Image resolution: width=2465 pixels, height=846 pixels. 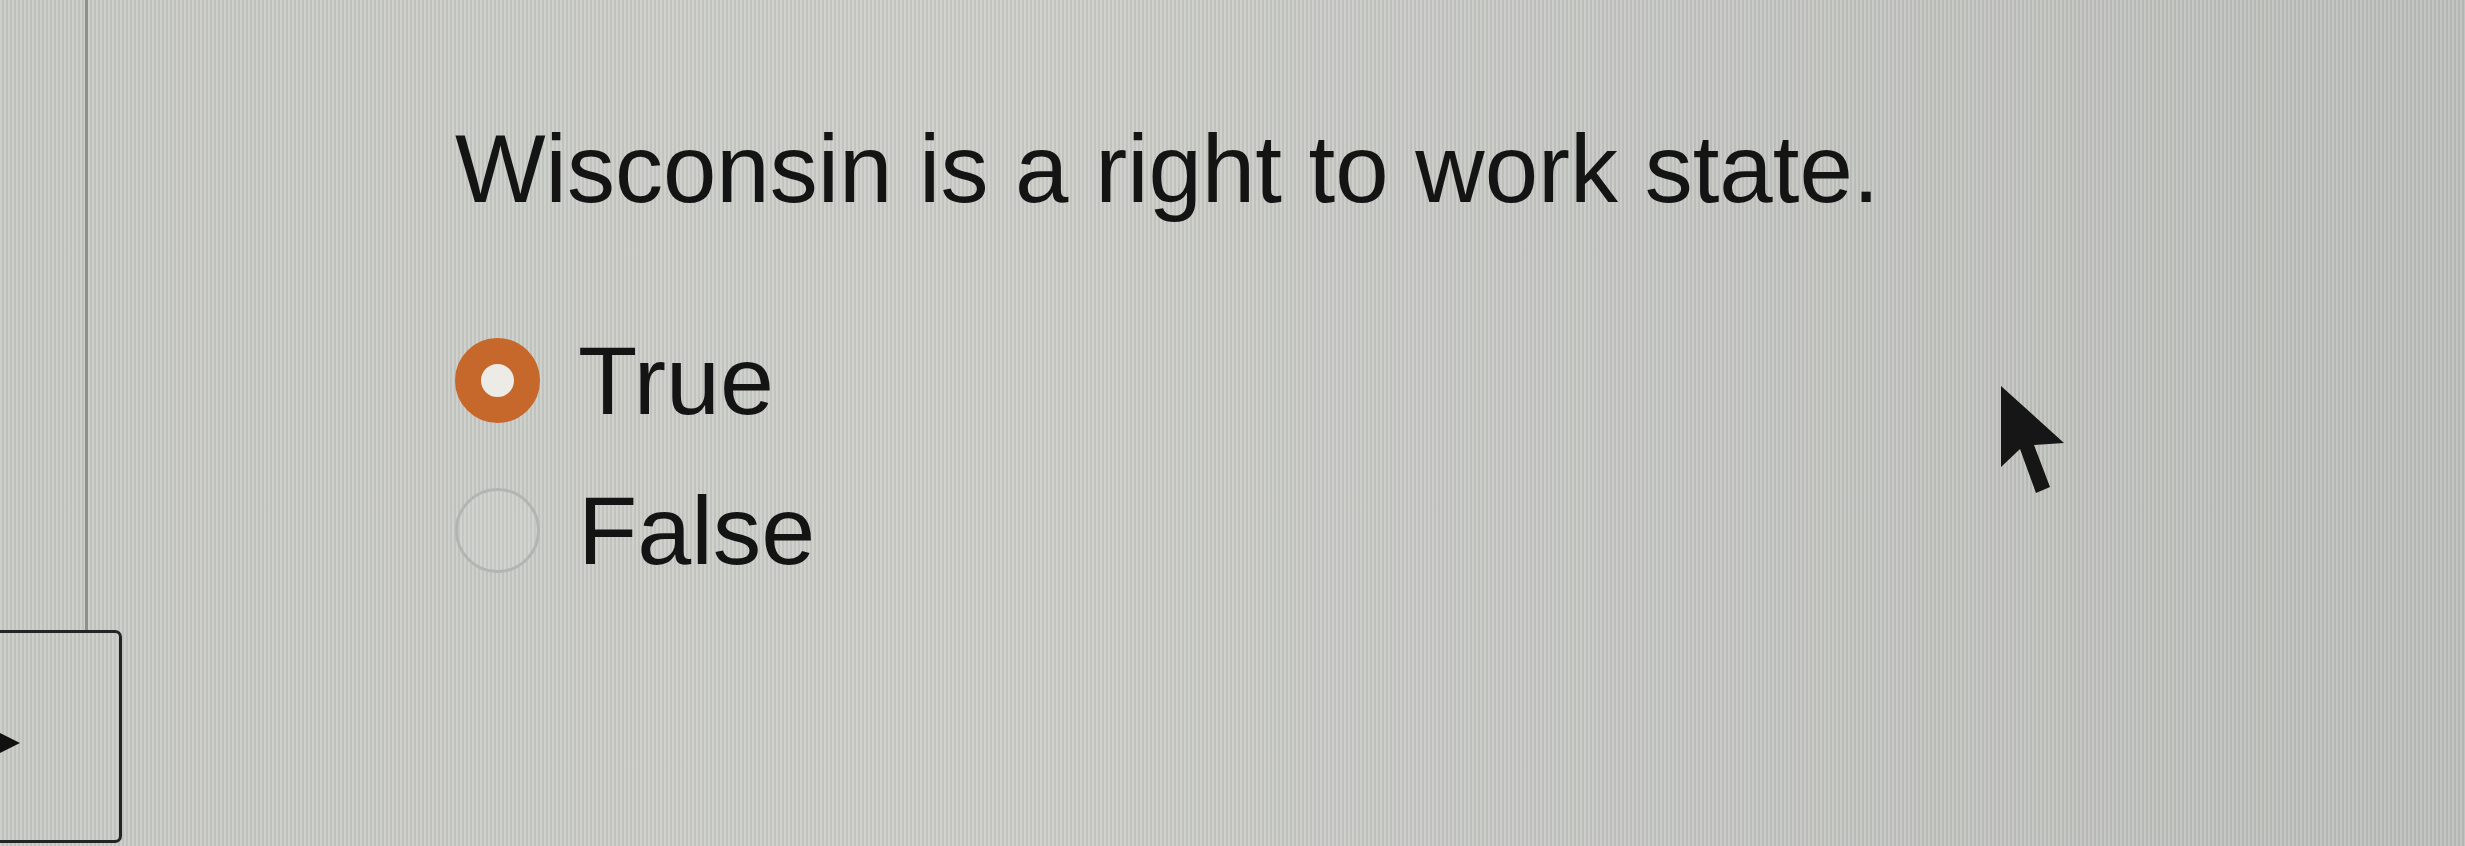 I want to click on option-label: True, so click(x=676, y=380).